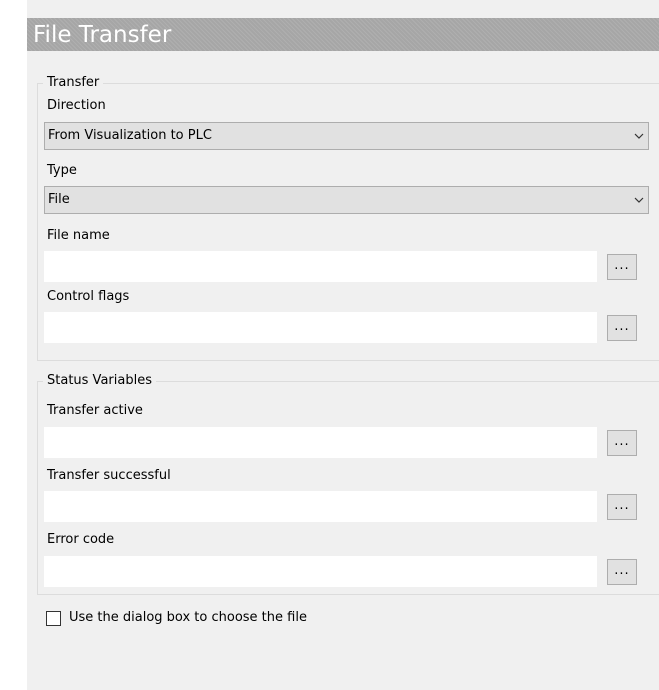 This screenshot has height=690, width=659. I want to click on transfer-group-legend: Transfer, so click(73, 83).